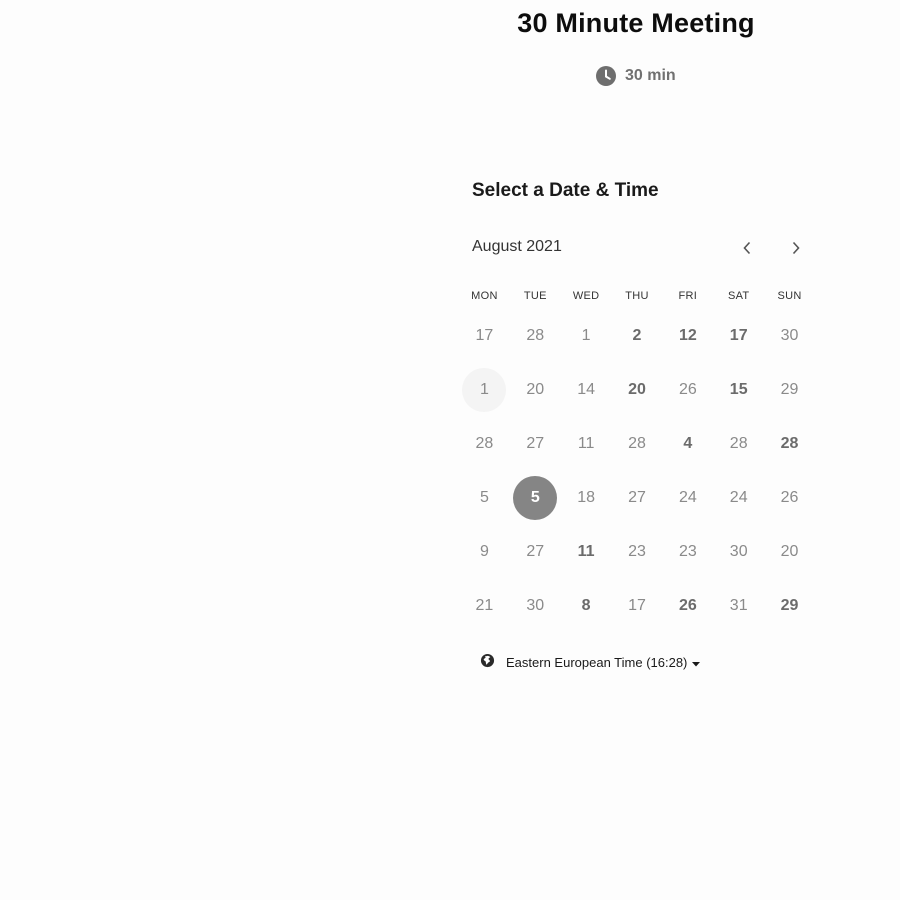 The image size is (900, 900). Describe the element at coordinates (484, 497) in the screenshot. I see `calendar-day: 5` at that location.